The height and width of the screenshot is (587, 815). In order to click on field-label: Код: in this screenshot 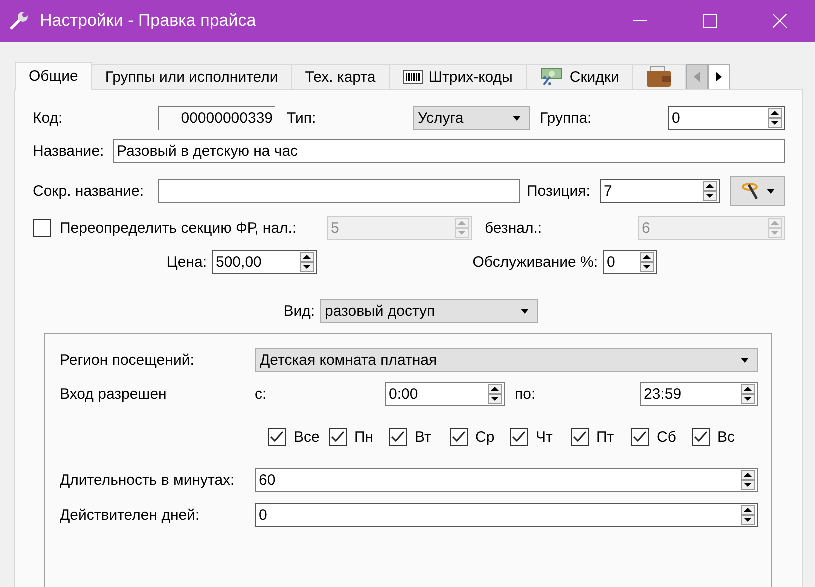, I will do `click(48, 118)`.